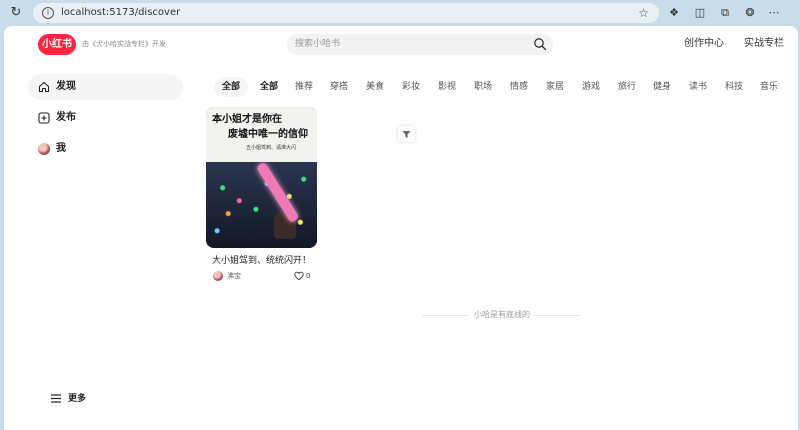 This screenshot has width=800, height=430. Describe the element at coordinates (66, 117) in the screenshot. I see `sidebar-item-label: 发布` at that location.